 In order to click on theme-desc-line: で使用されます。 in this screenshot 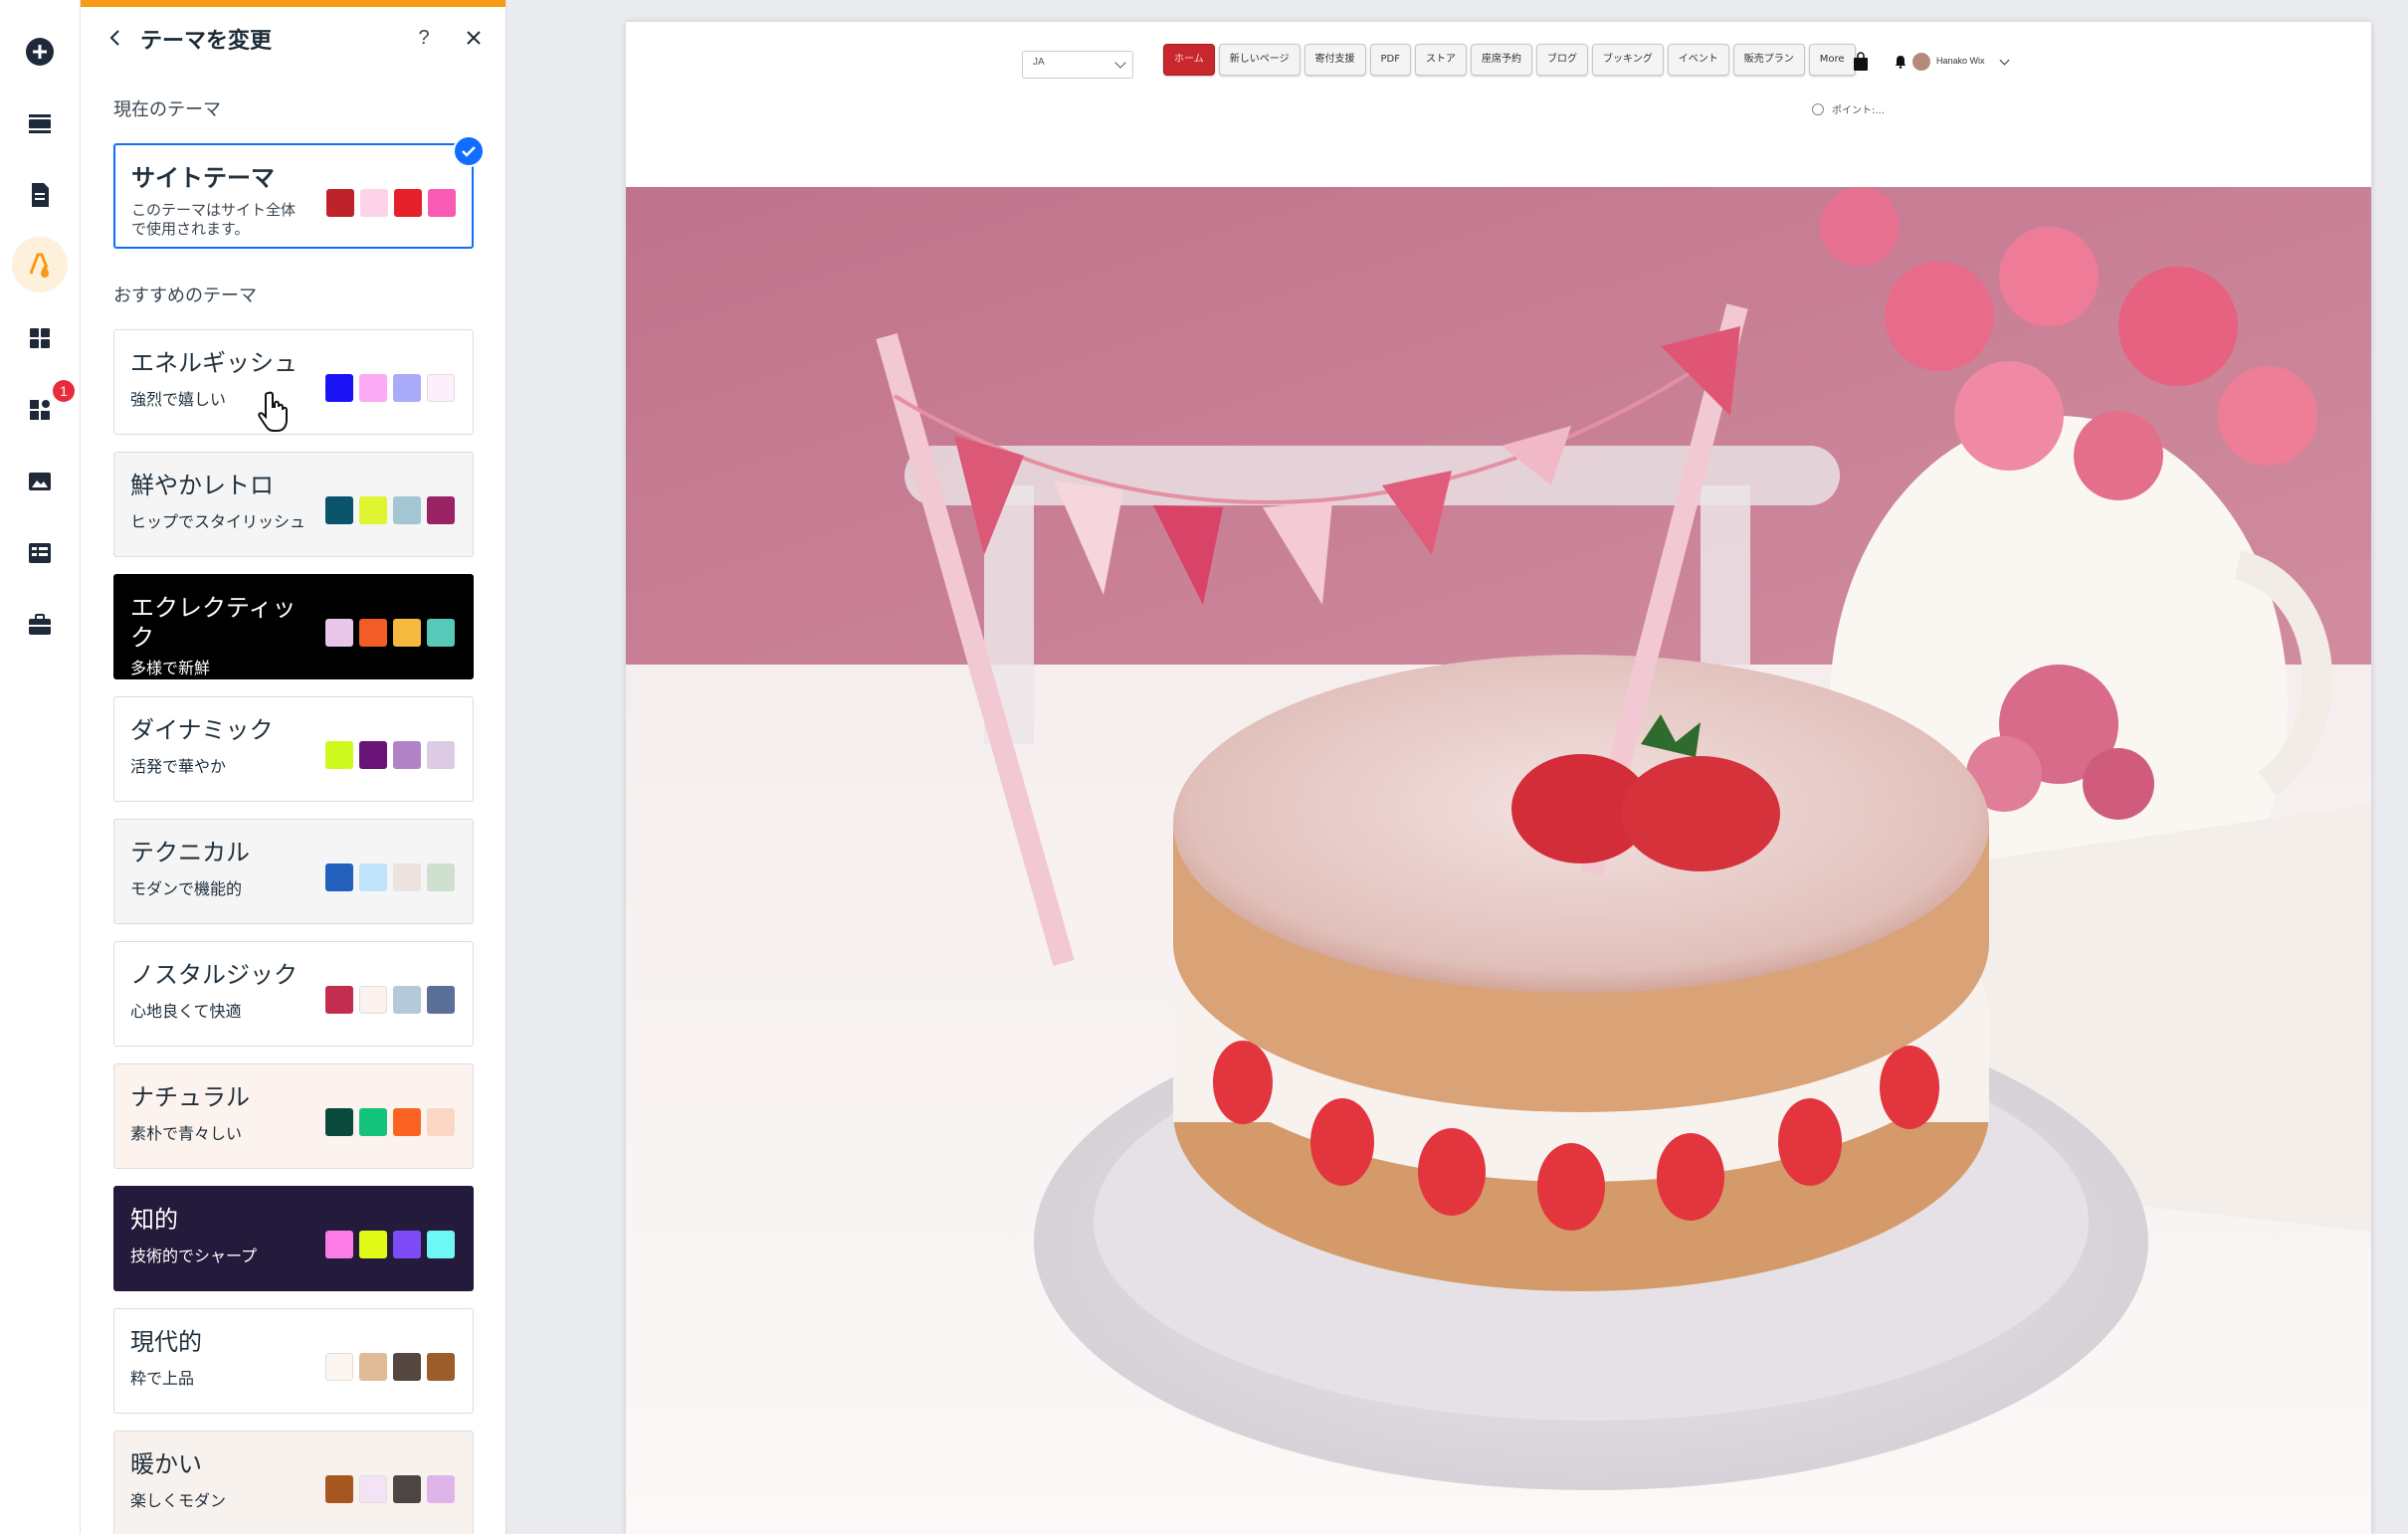, I will do `click(190, 229)`.